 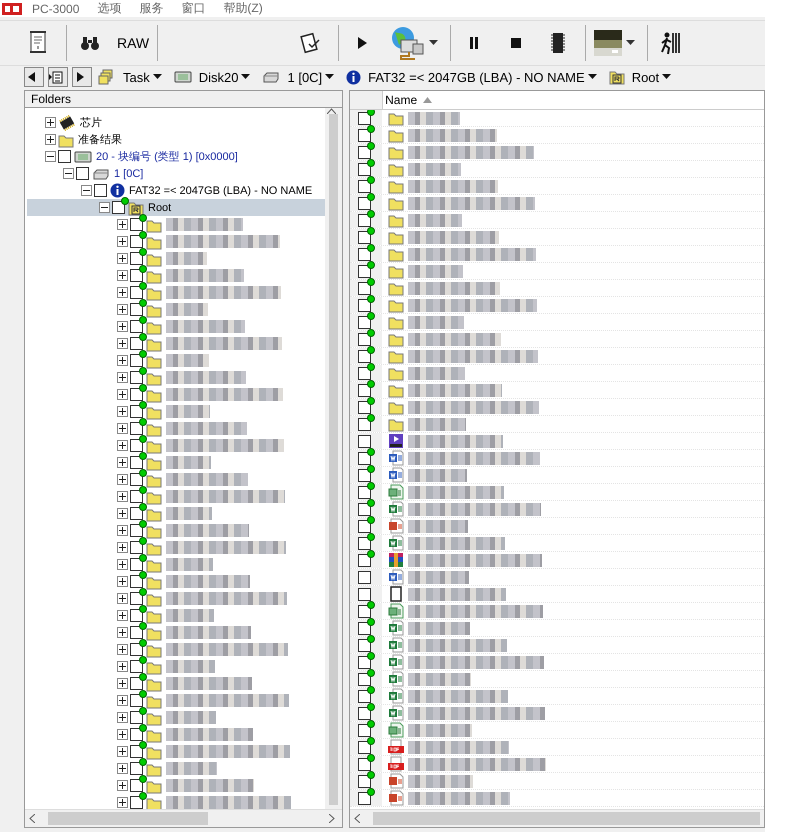 What do you see at coordinates (193, 8) in the screenshot?
I see `menu-item: 窗口` at bounding box center [193, 8].